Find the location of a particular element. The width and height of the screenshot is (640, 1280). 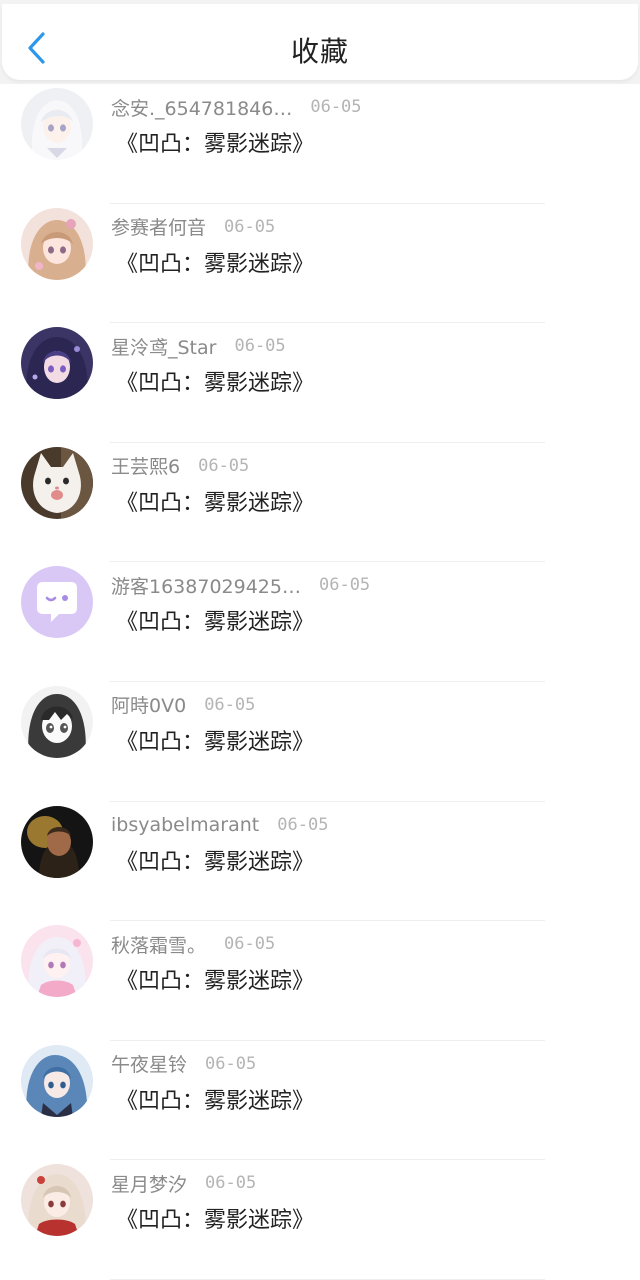

user-name: 秋落霜雪。 is located at coordinates (158, 944).